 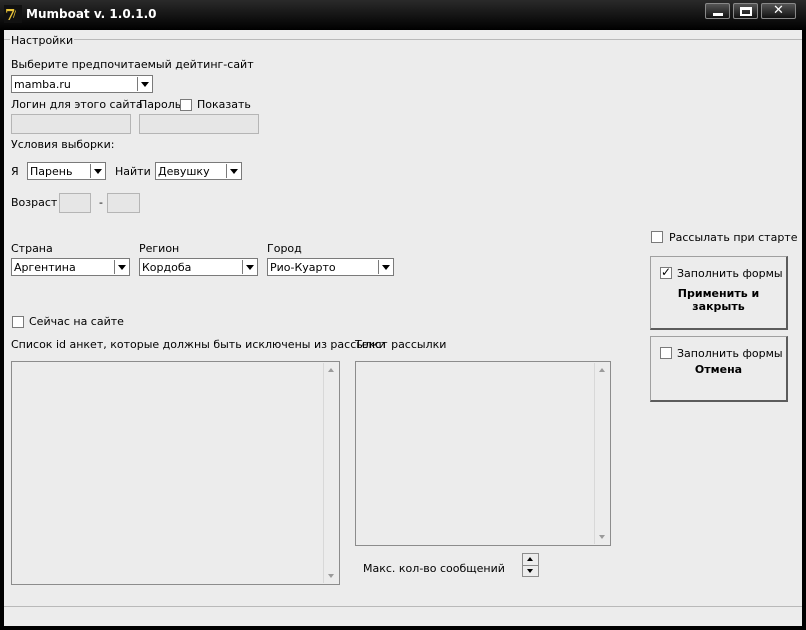 I want to click on cancel-fill-forms-checkbox, so click(x=666, y=353).